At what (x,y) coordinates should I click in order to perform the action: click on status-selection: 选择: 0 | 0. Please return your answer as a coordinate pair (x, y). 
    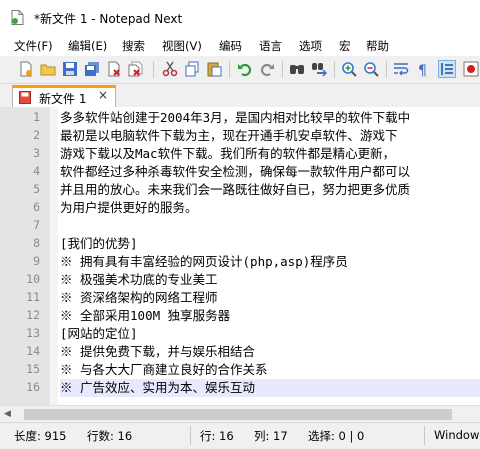
    Looking at the image, I should click on (336, 436).